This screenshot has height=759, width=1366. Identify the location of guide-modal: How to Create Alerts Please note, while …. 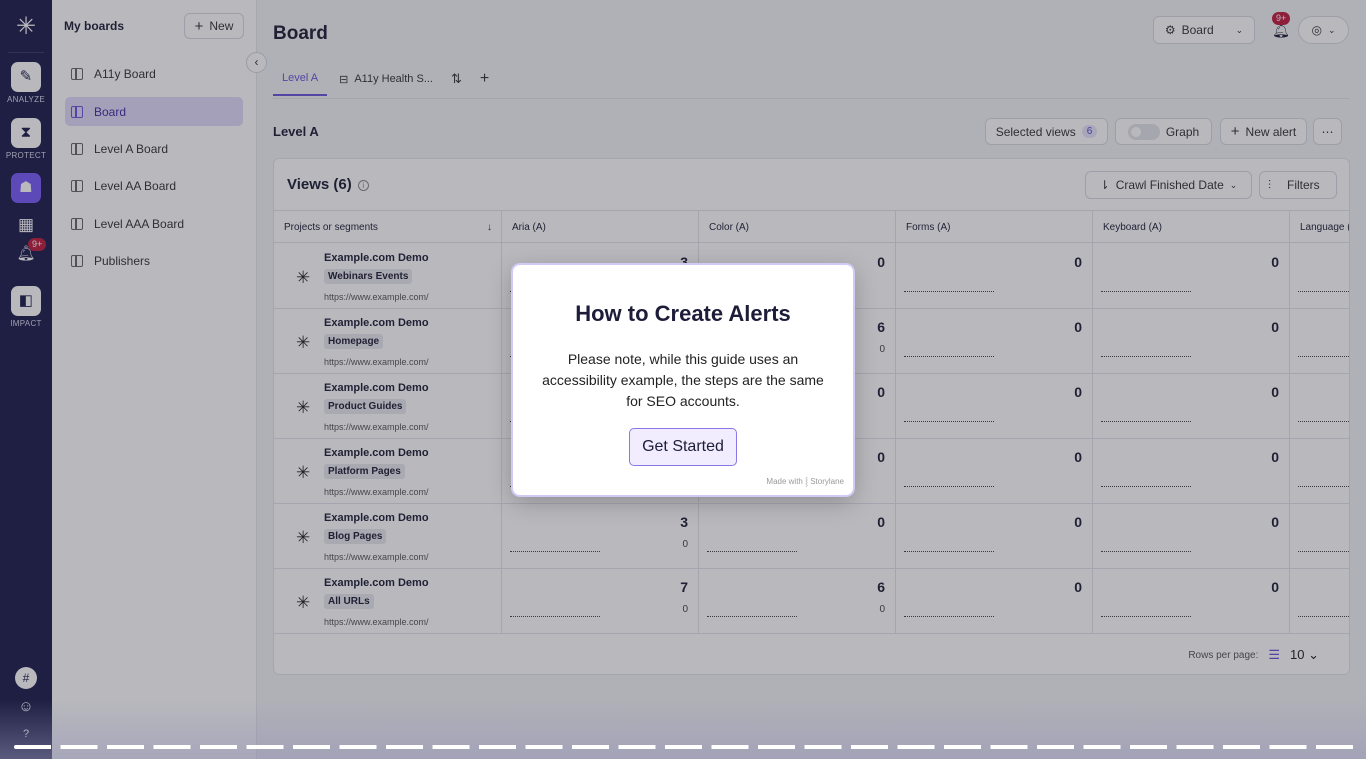
(683, 380).